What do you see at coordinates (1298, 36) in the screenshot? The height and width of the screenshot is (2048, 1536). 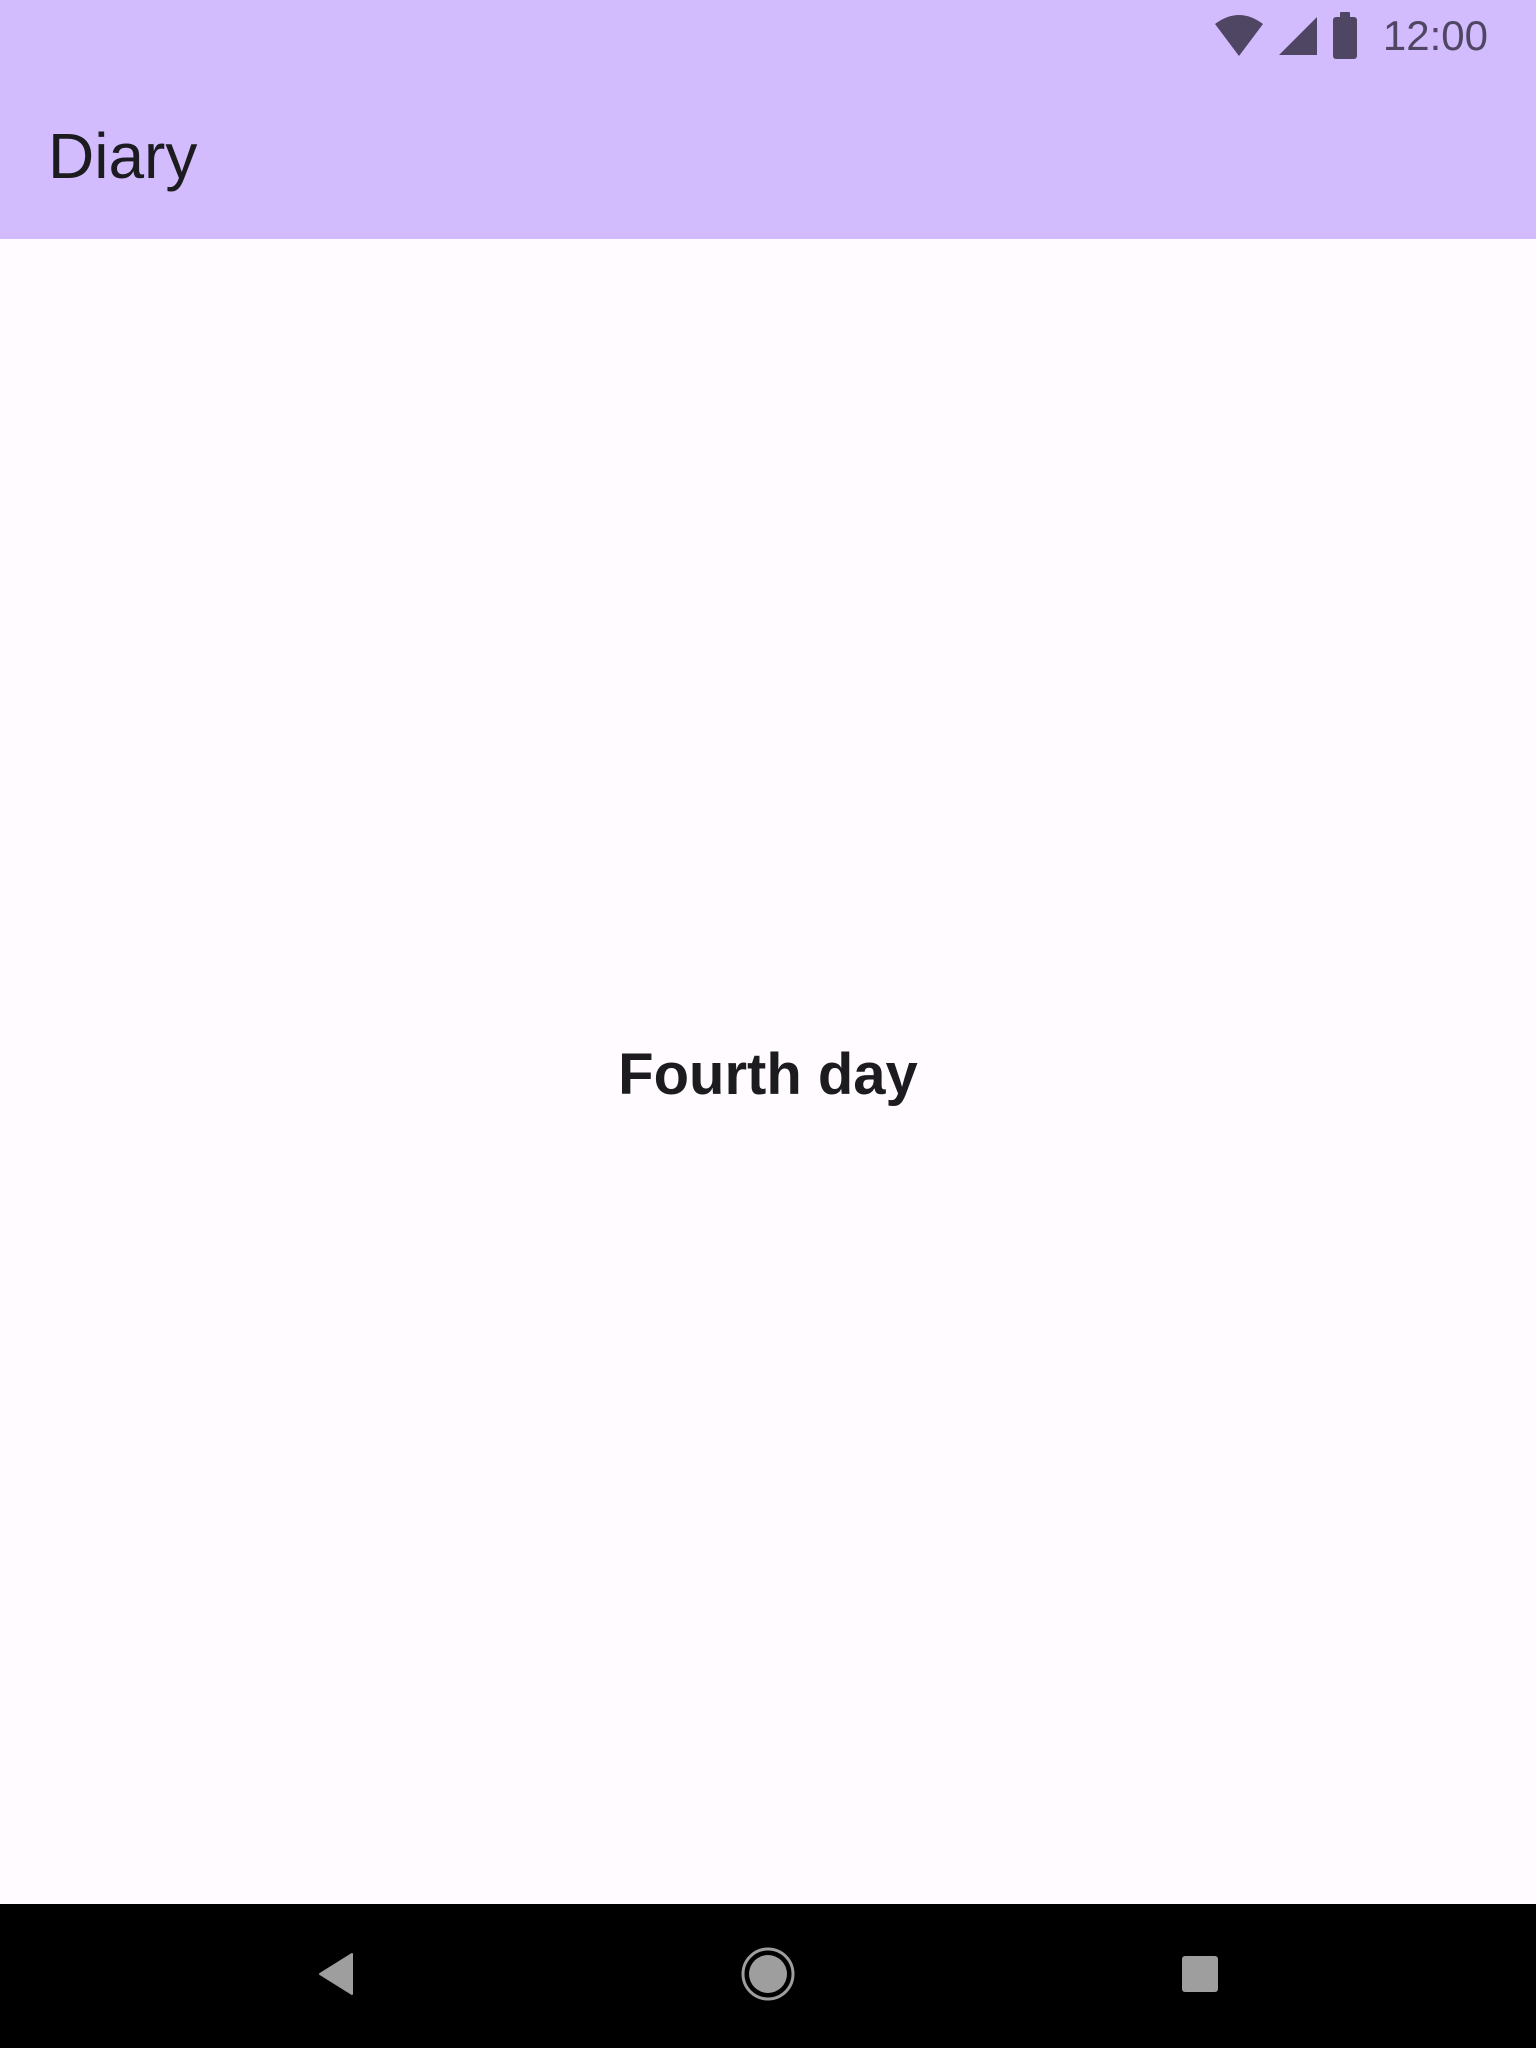 I see `cellular-signal-icon` at bounding box center [1298, 36].